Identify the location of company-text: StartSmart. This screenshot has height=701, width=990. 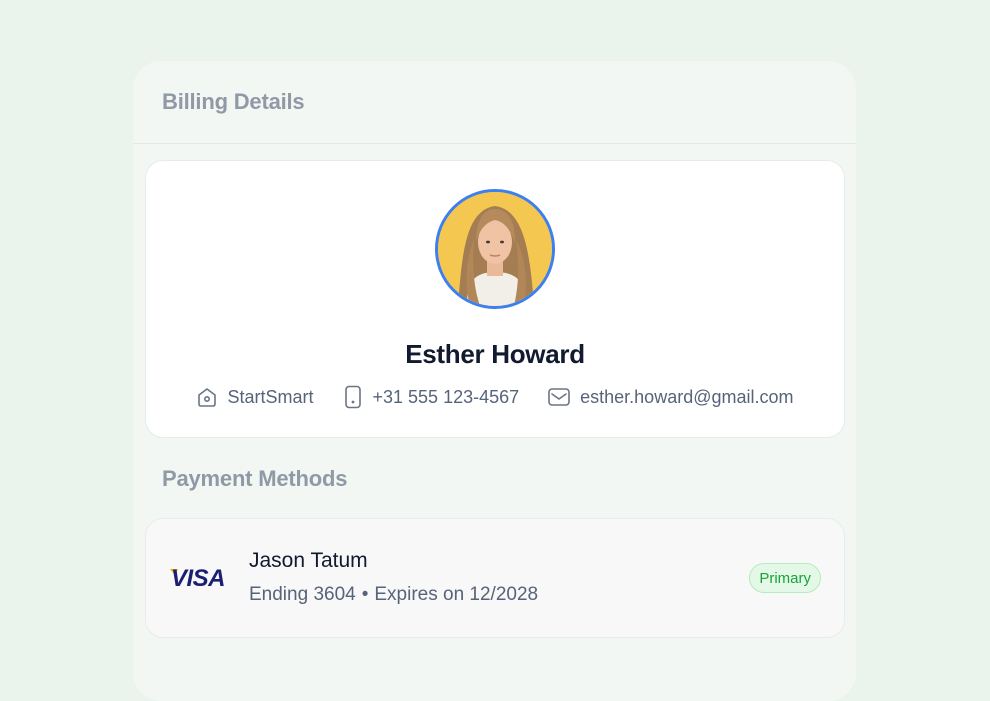
(270, 396).